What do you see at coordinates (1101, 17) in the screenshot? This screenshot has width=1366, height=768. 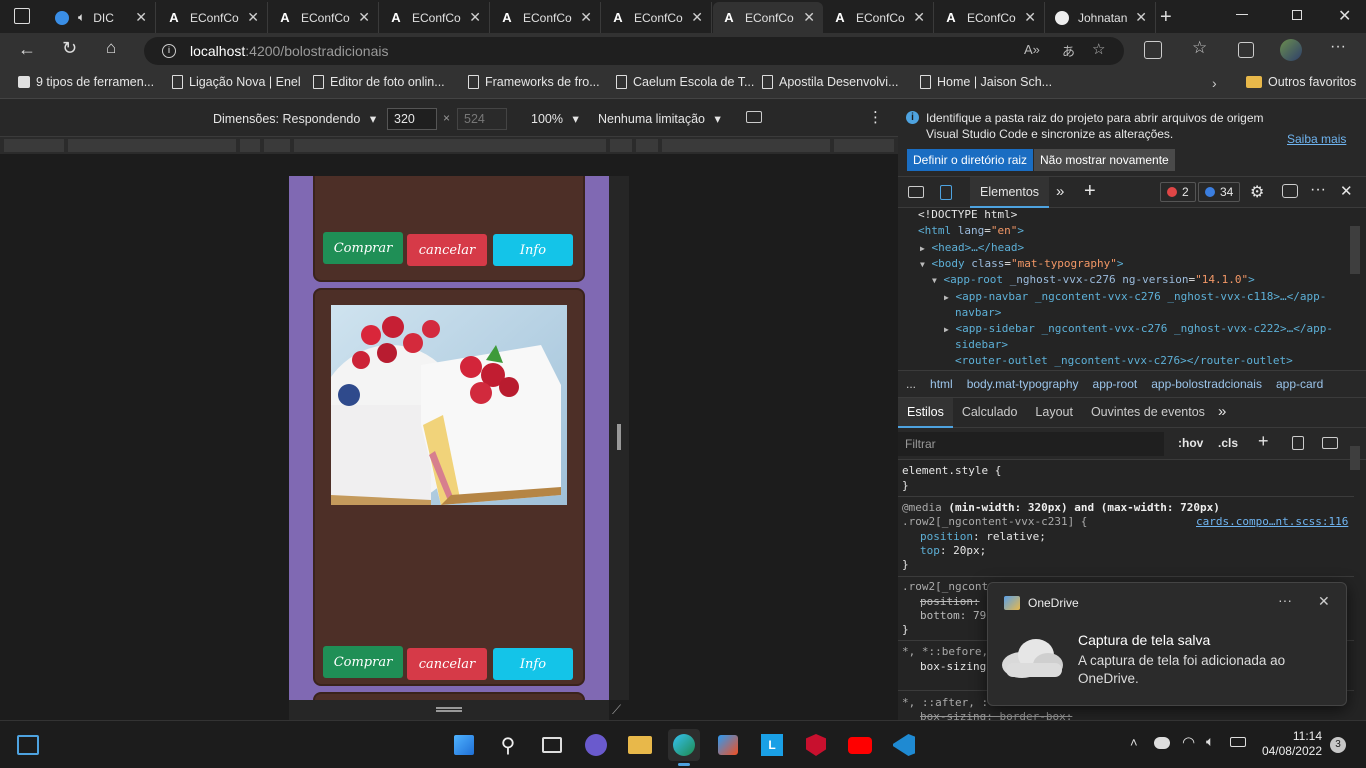 I see `browser-tab: Johnatan ✕` at bounding box center [1101, 17].